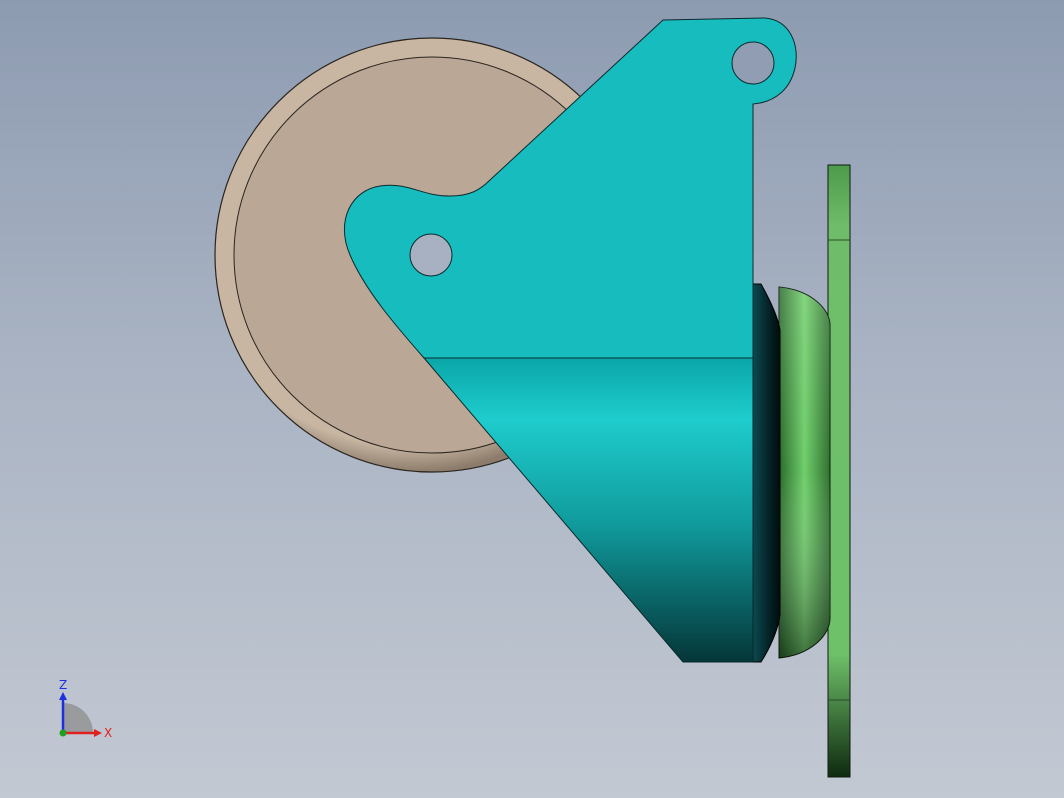 The width and height of the screenshot is (1064, 798). Describe the element at coordinates (431, 255) in the screenshot. I see `axle-hole` at that location.